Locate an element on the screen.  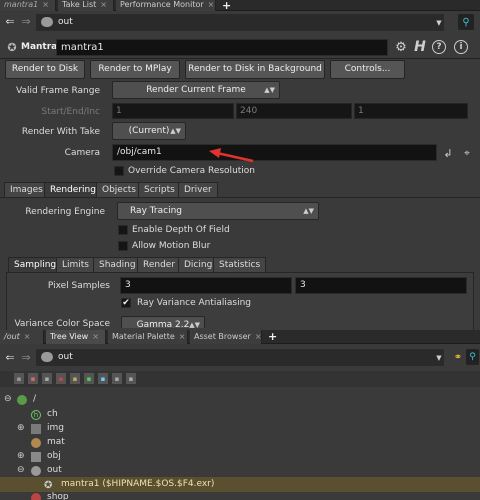
tree-row-img: ⊕ img is located at coordinates (240, 428).